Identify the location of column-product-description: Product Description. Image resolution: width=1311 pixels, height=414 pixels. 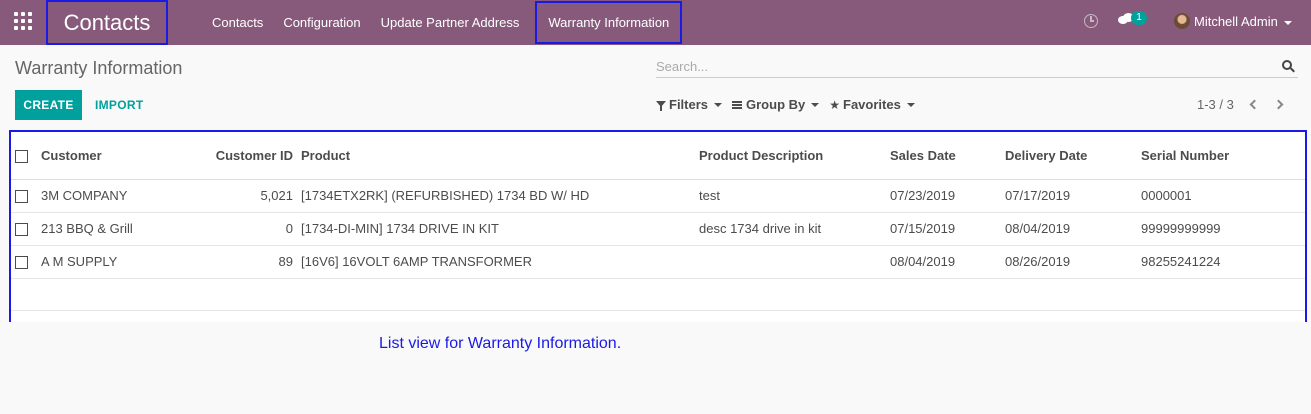
(790, 156).